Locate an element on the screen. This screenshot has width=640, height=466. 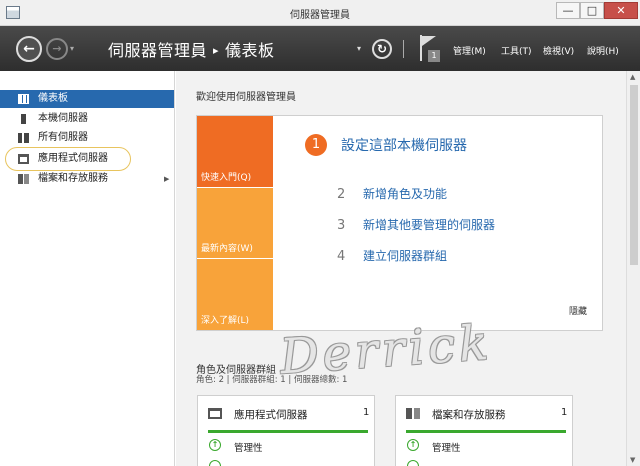
step-link: 設定這部本機伺服器 is located at coordinates (404, 145).